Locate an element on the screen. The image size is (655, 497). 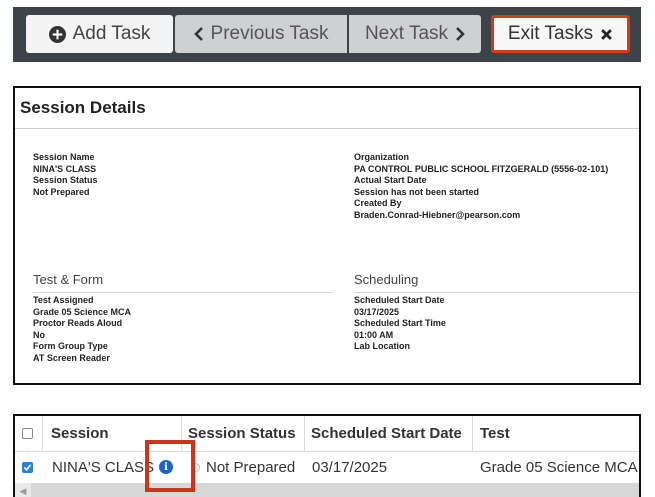
chevron-right-icon is located at coordinates (460, 34).